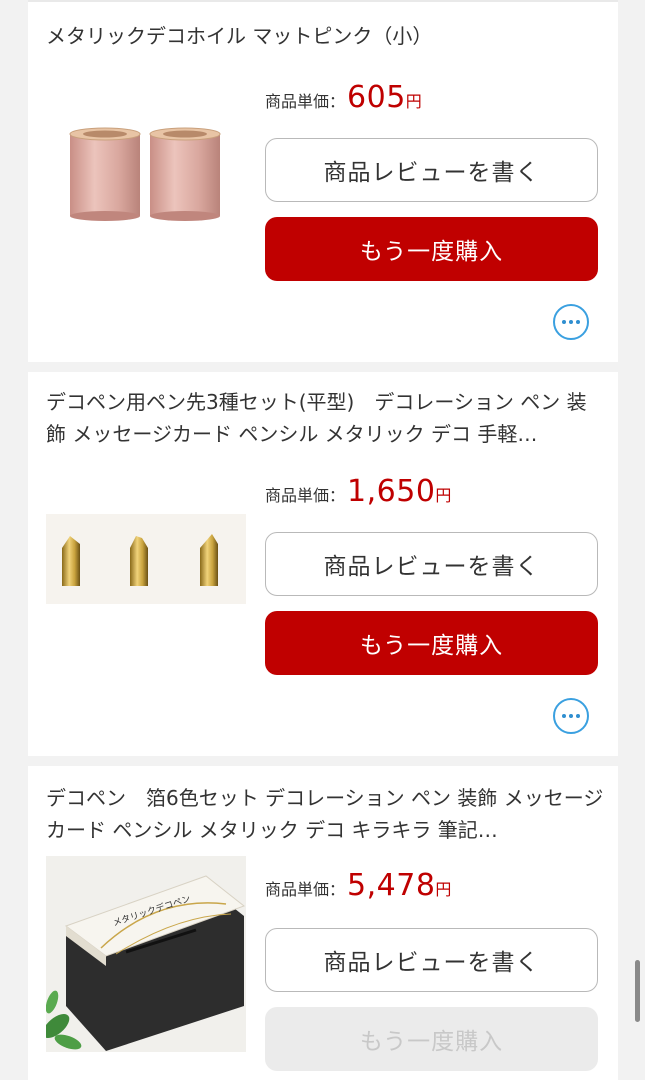 This screenshot has height=1080, width=645. What do you see at coordinates (376, 97) in the screenshot?
I see `price-value: 605` at bounding box center [376, 97].